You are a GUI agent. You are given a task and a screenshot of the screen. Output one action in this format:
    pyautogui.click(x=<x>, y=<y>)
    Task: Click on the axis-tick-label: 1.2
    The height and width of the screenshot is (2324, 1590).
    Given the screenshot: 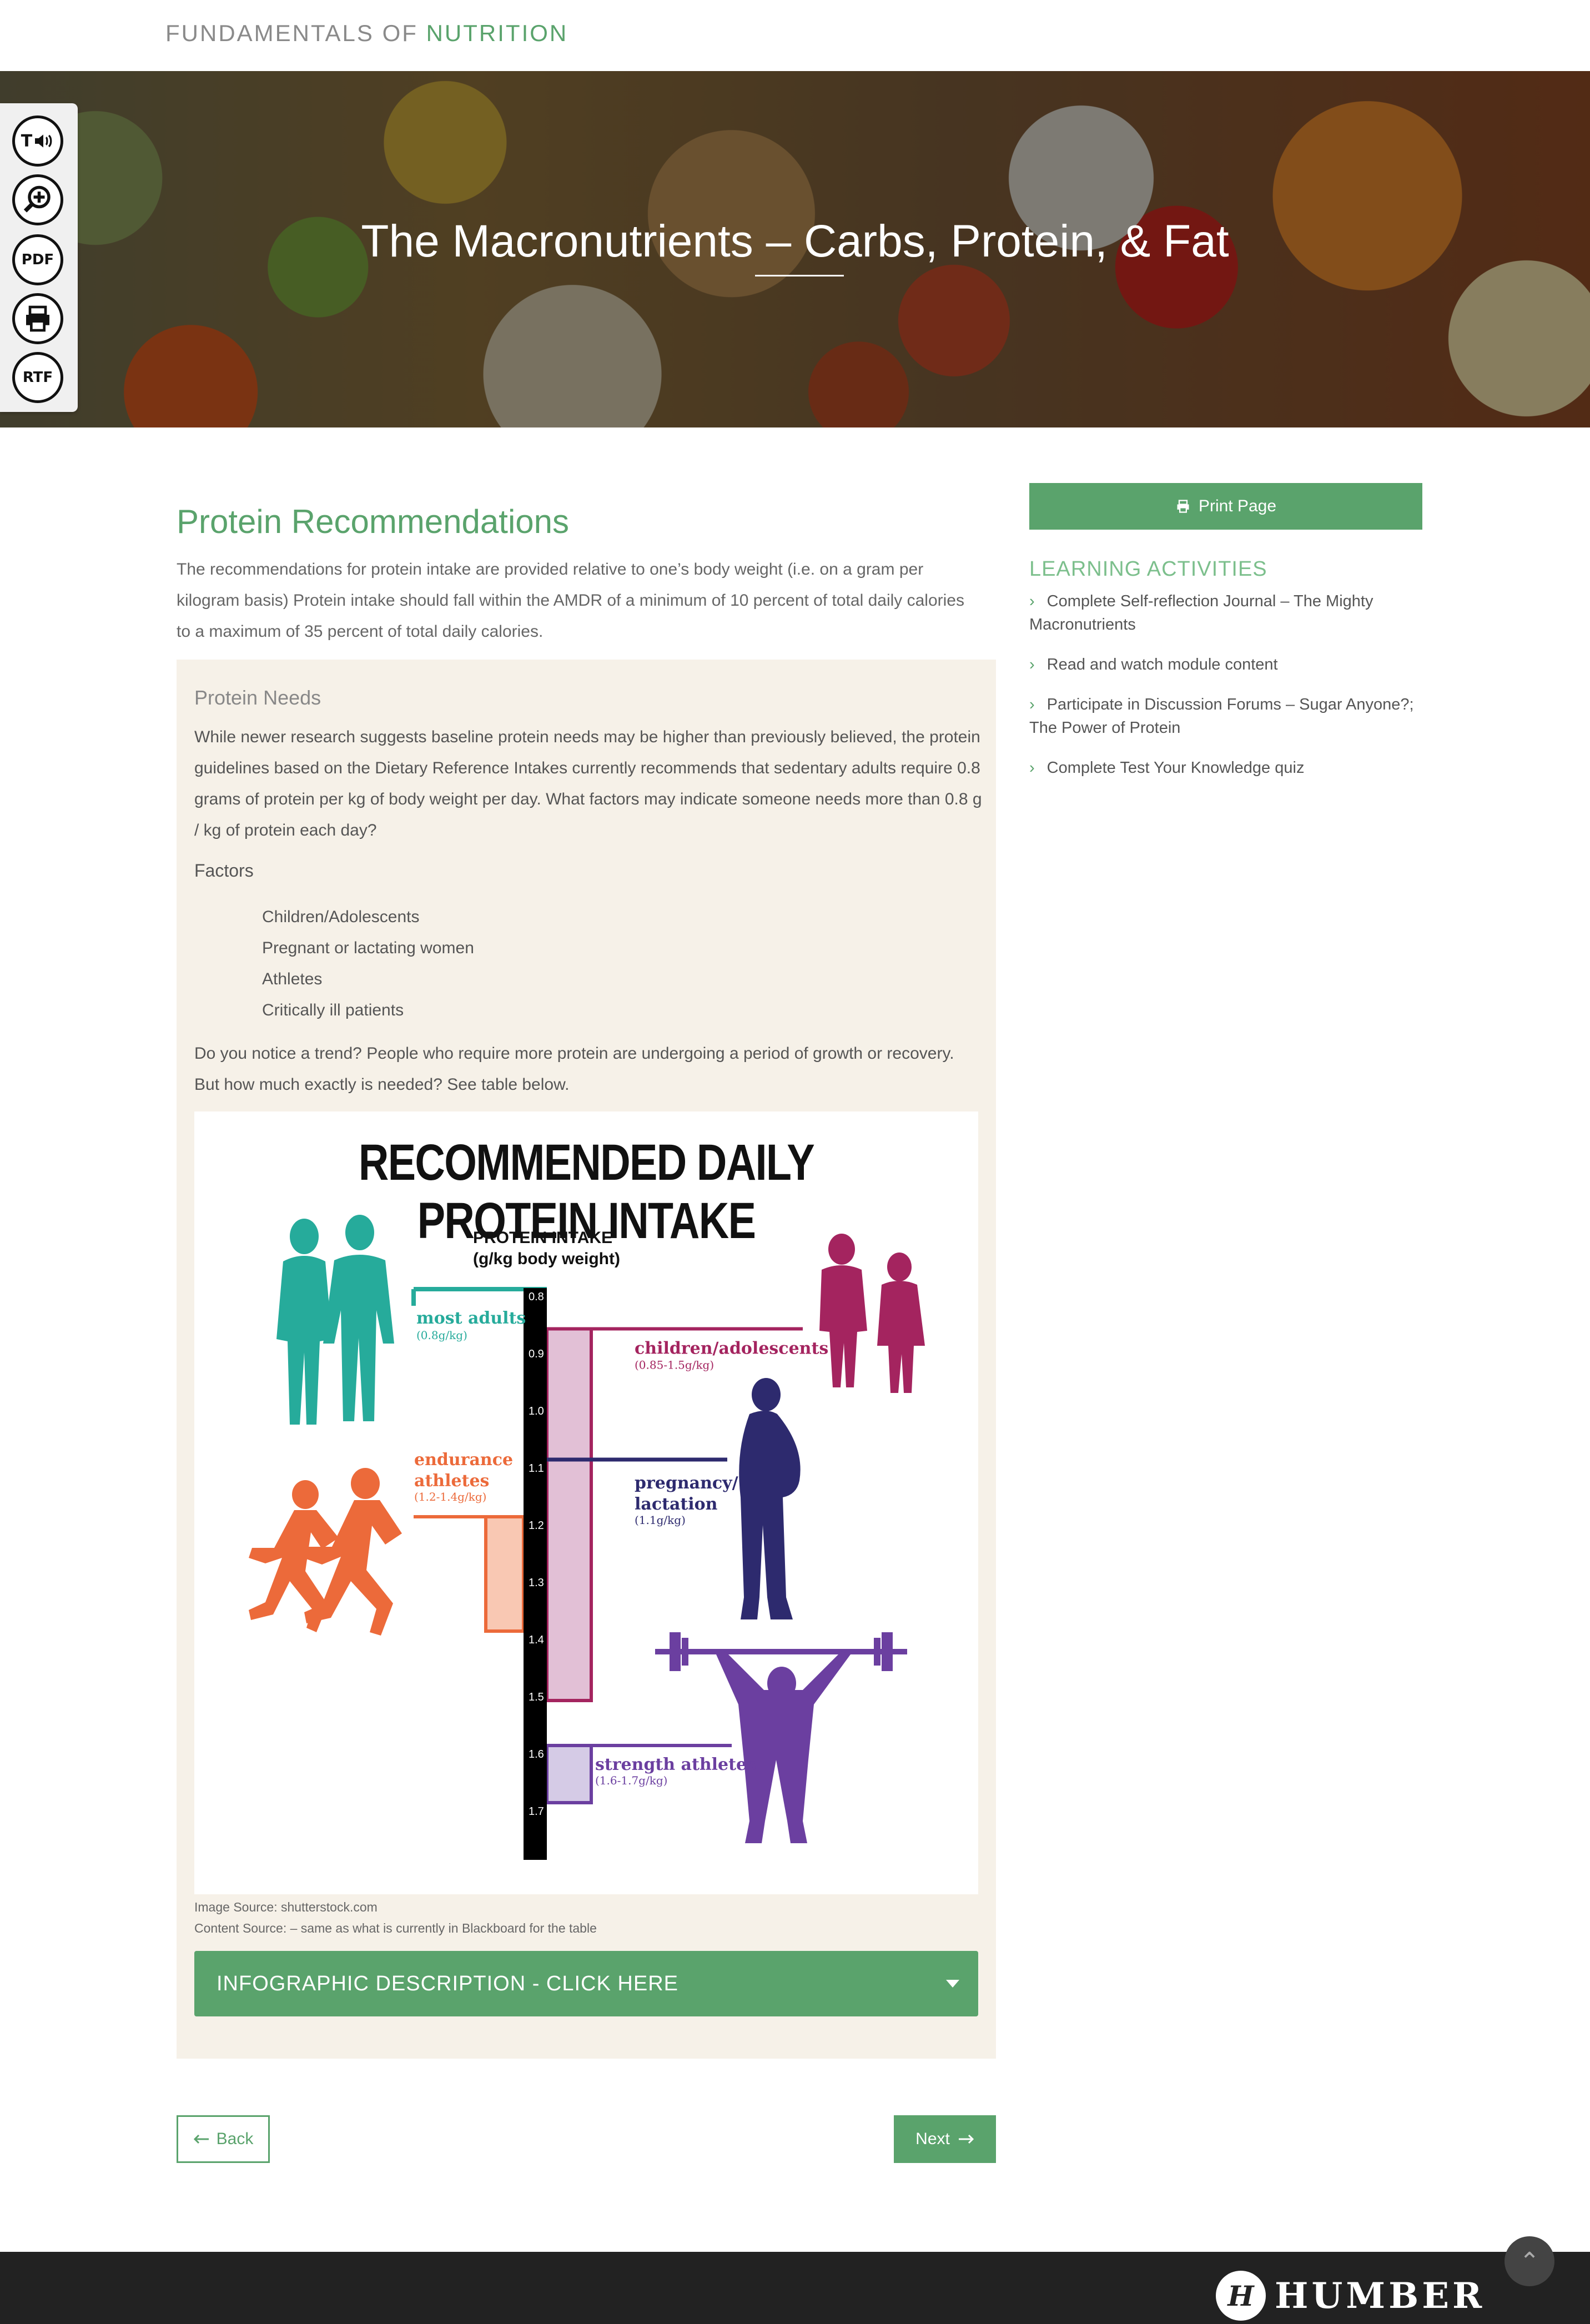 What is the action you would take?
    pyautogui.click(x=536, y=1526)
    